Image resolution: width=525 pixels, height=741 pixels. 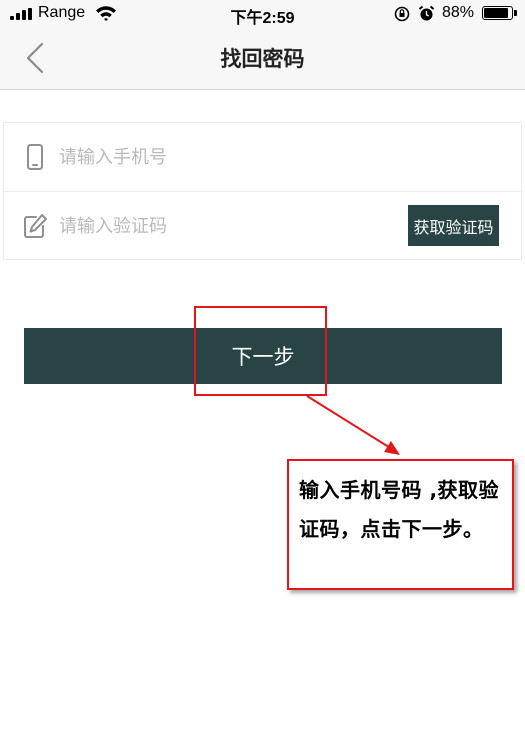 I want to click on status-bar: Range 下午2:59 88%, so click(x=262, y=14).